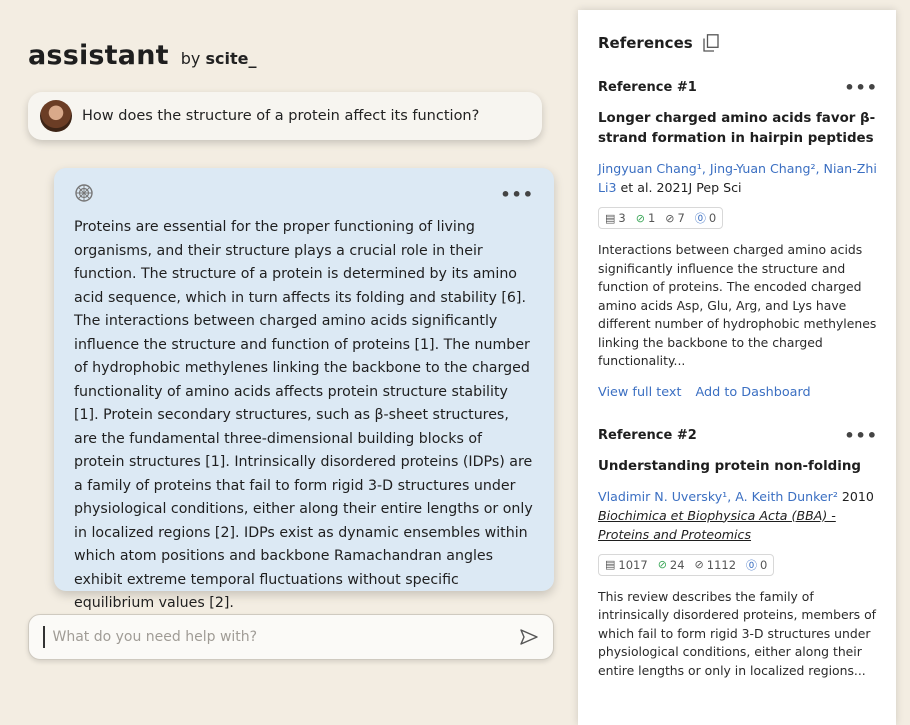  I want to click on response-more-options-button: •••, so click(517, 194).